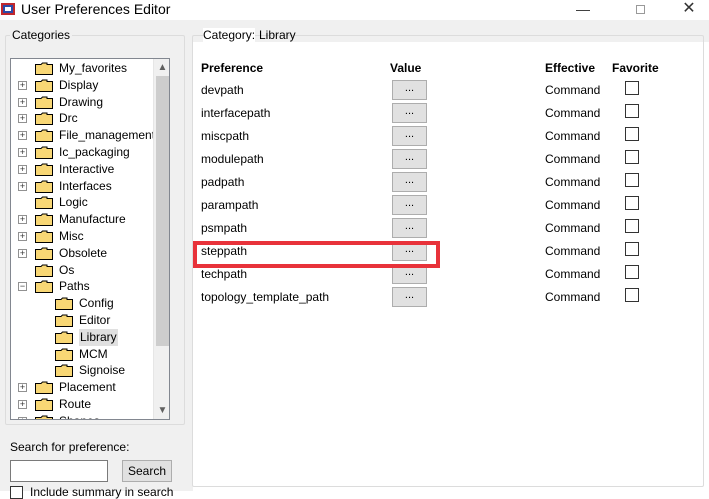 The image size is (709, 499). What do you see at coordinates (161, 67) in the screenshot?
I see `scroll-up-button: ▲` at bounding box center [161, 67].